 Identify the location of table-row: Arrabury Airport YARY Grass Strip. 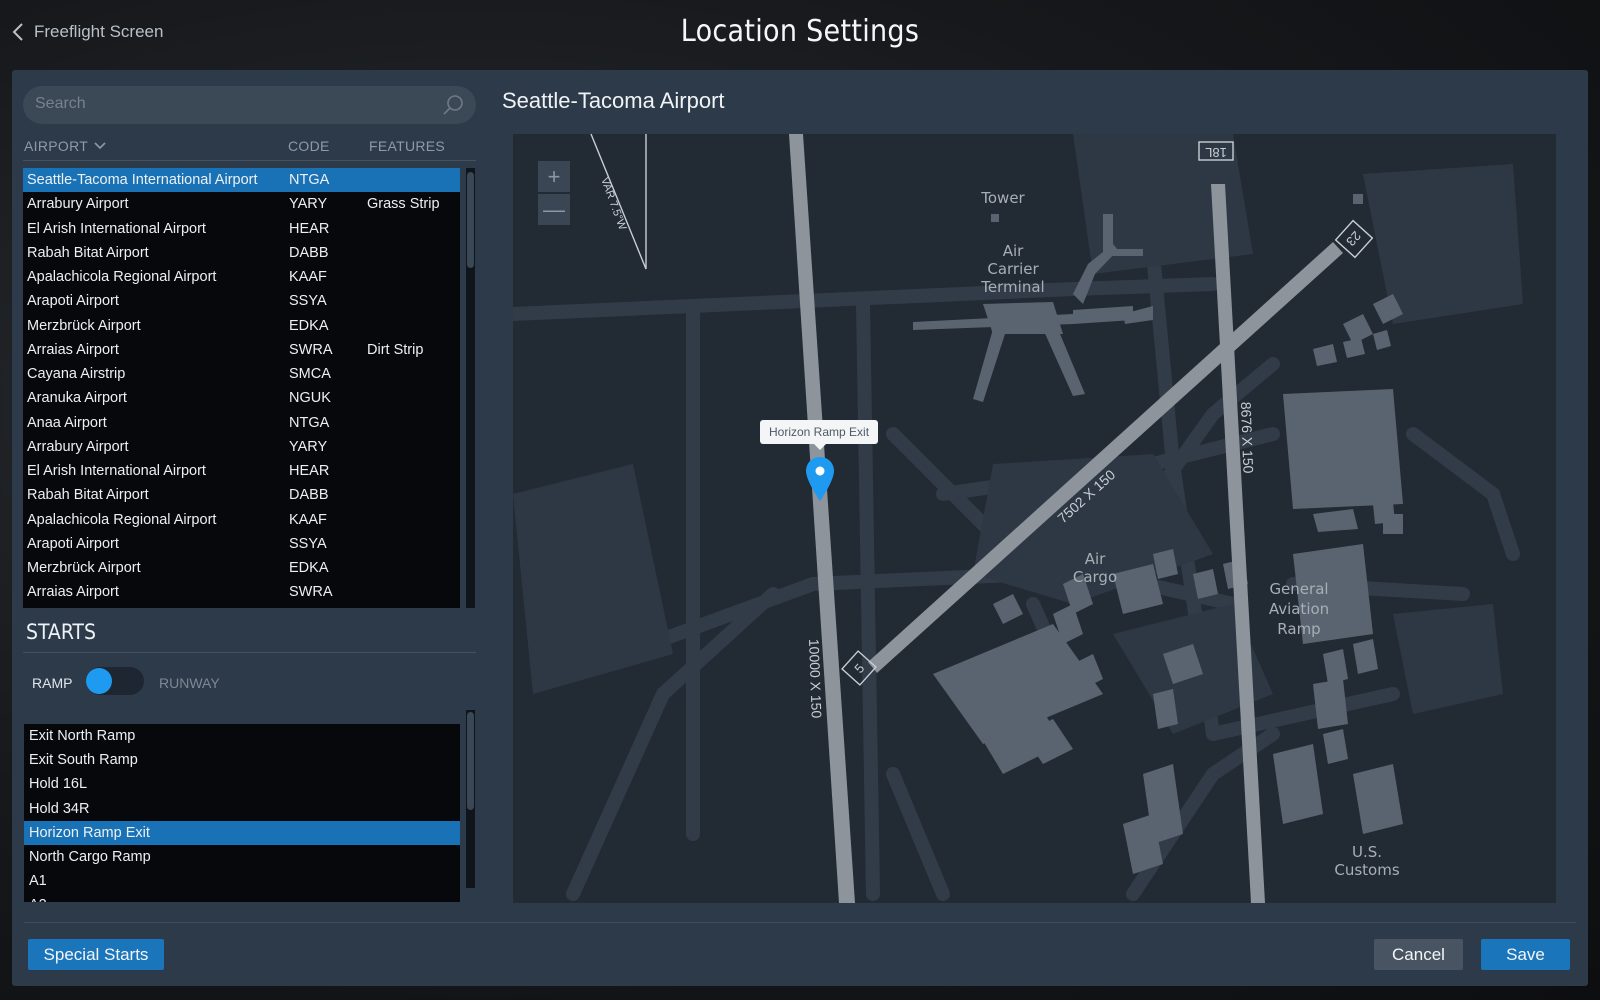
(241, 204).